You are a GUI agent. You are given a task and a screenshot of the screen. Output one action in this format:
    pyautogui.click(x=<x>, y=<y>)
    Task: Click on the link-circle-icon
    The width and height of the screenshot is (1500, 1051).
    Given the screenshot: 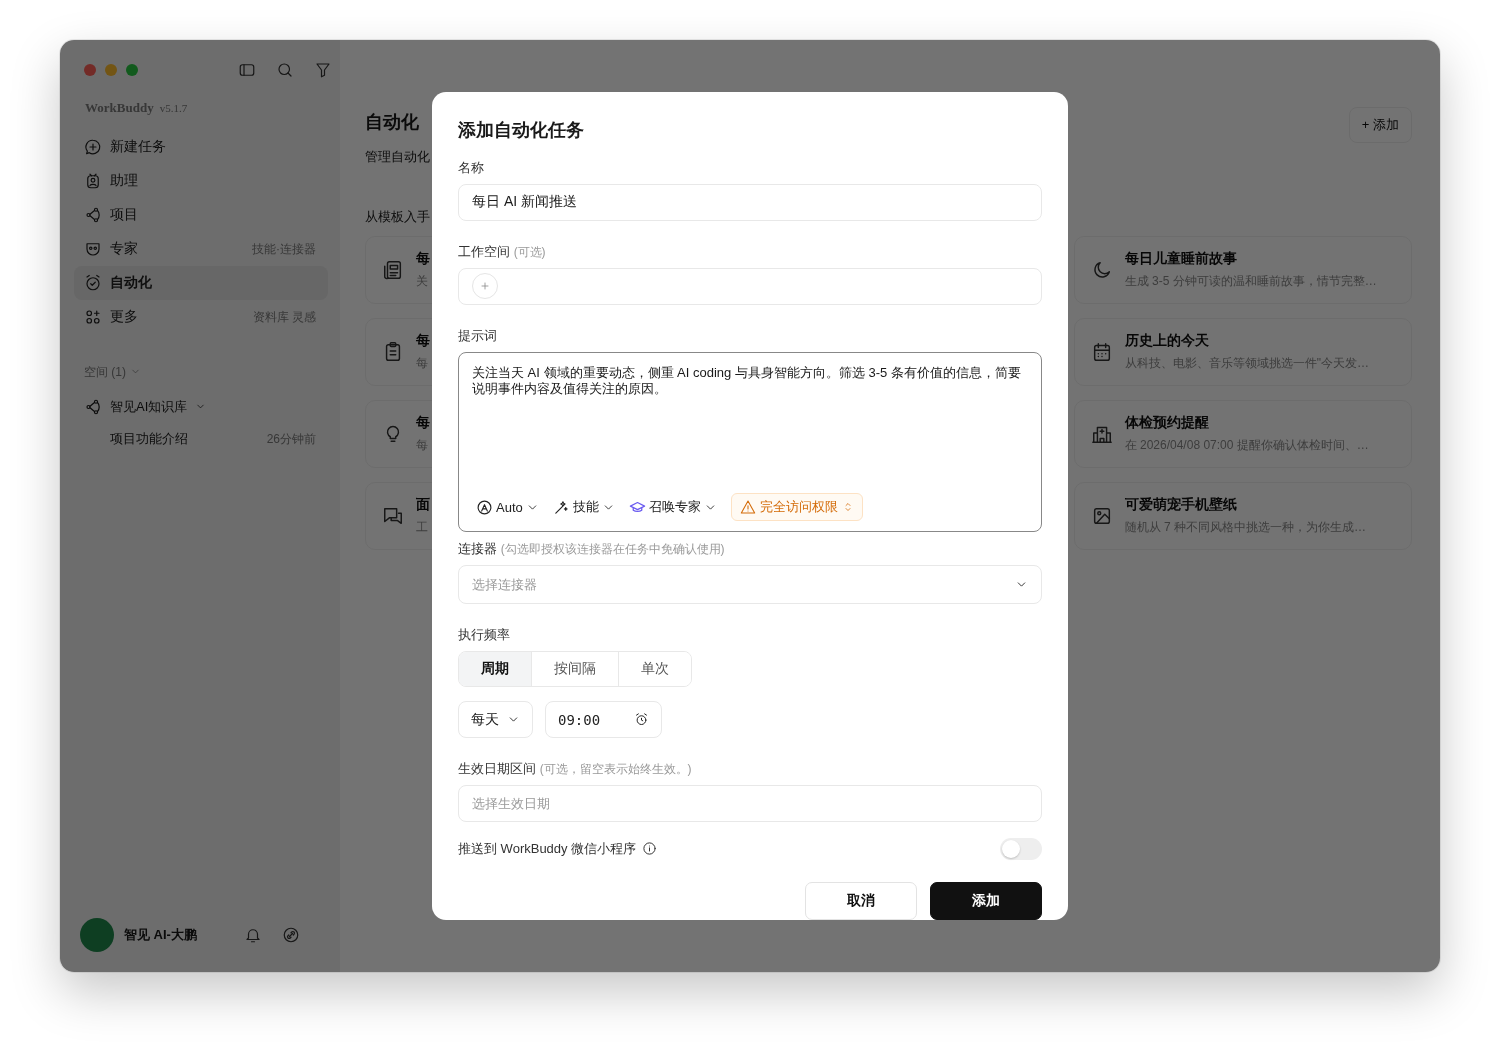 What is the action you would take?
    pyautogui.click(x=291, y=935)
    